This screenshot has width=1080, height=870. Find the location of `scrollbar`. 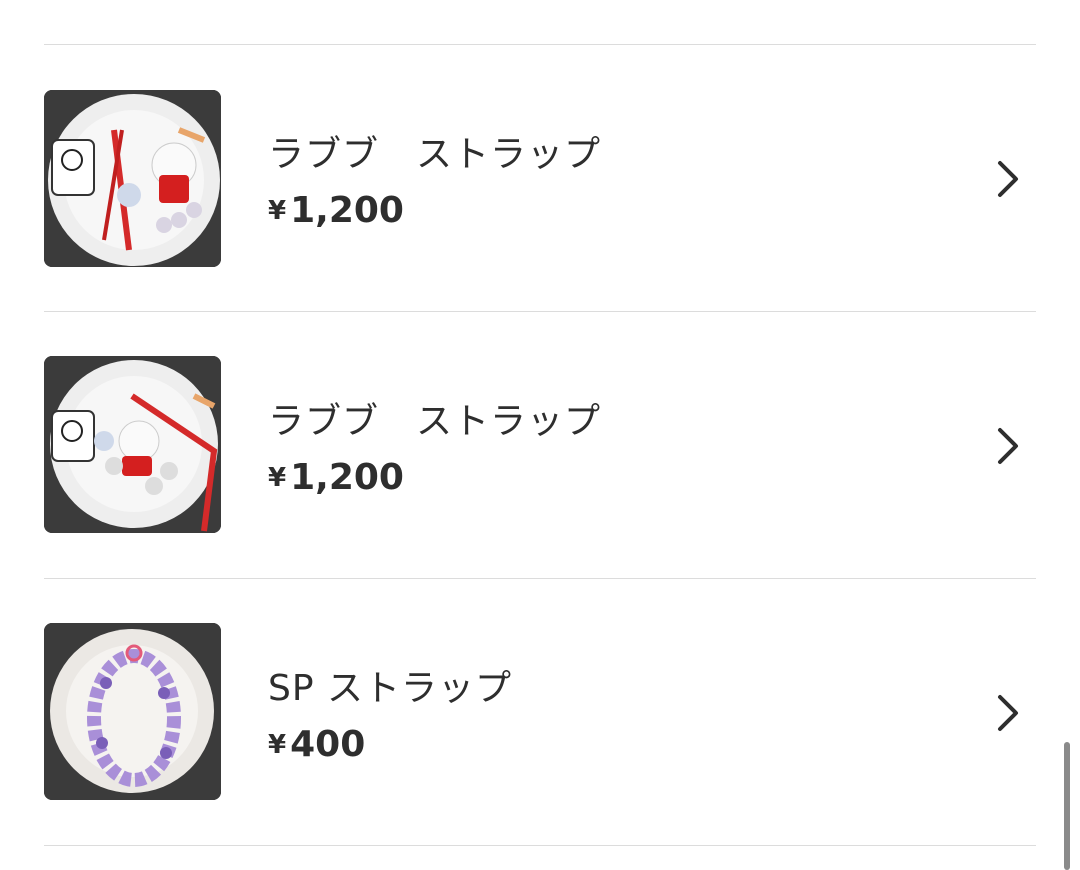

scrollbar is located at coordinates (1067, 806).